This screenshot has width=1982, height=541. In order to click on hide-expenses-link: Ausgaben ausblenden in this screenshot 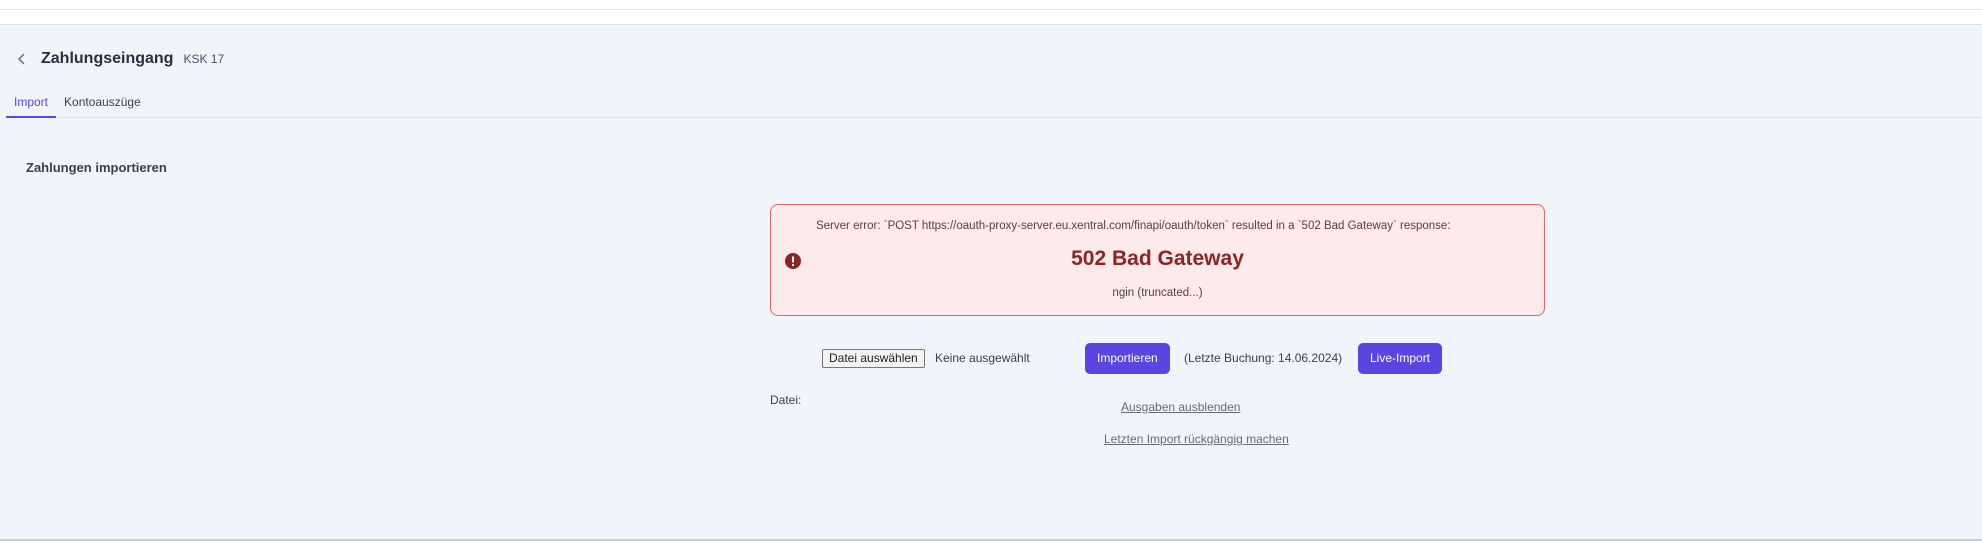, I will do `click(1180, 407)`.